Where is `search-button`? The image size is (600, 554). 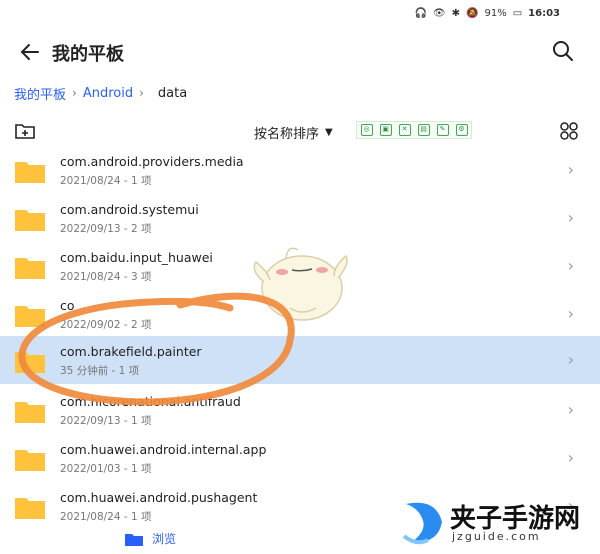
search-button is located at coordinates (563, 51).